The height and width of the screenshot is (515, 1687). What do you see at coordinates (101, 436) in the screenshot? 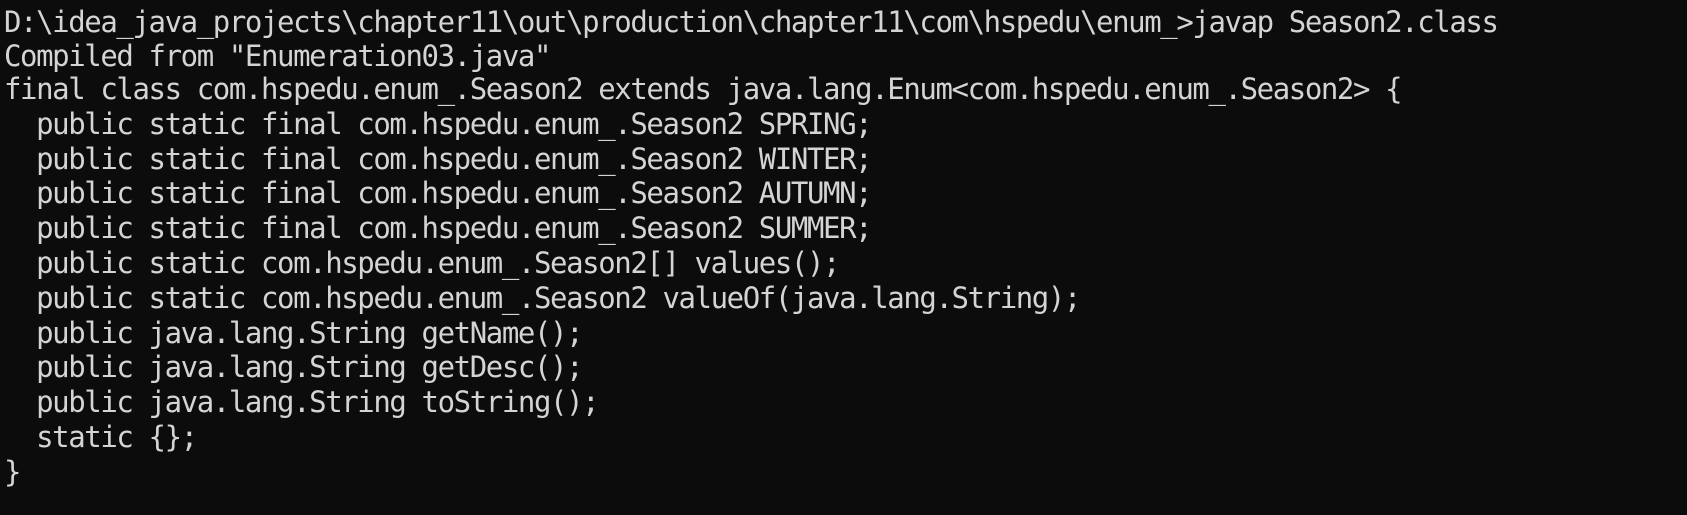
I see `output-line: static {};` at bounding box center [101, 436].